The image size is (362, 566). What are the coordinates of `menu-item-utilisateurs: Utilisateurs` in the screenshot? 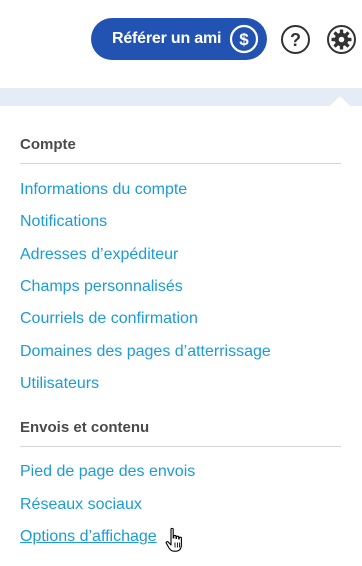 It's located at (59, 384).